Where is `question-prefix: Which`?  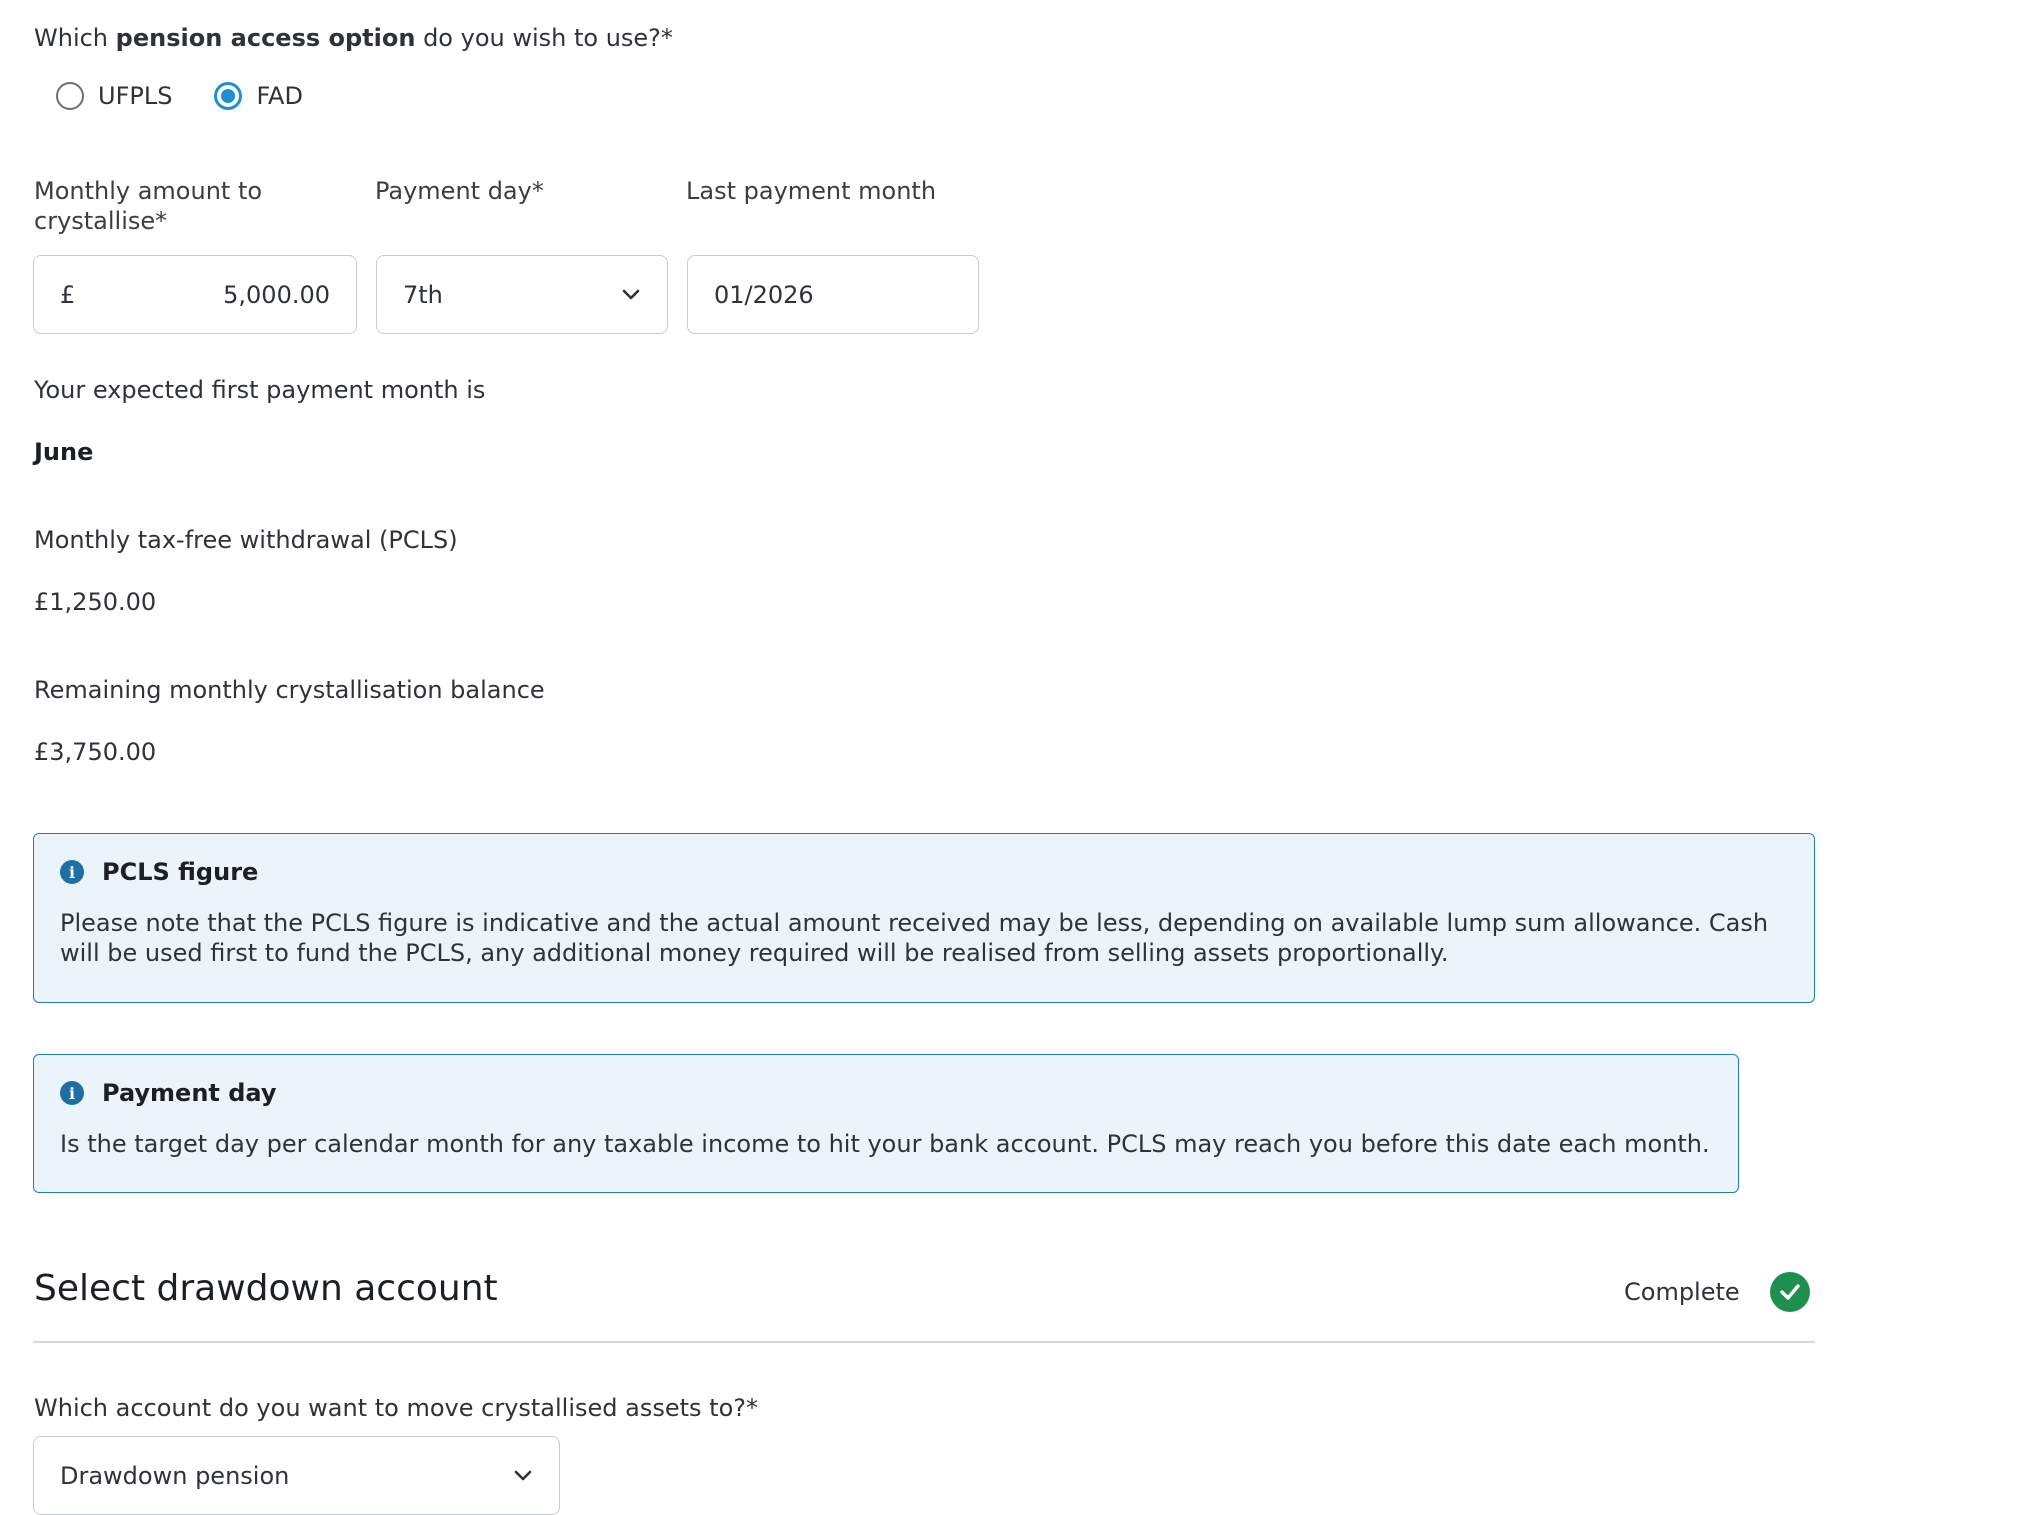
question-prefix: Which is located at coordinates (75, 38).